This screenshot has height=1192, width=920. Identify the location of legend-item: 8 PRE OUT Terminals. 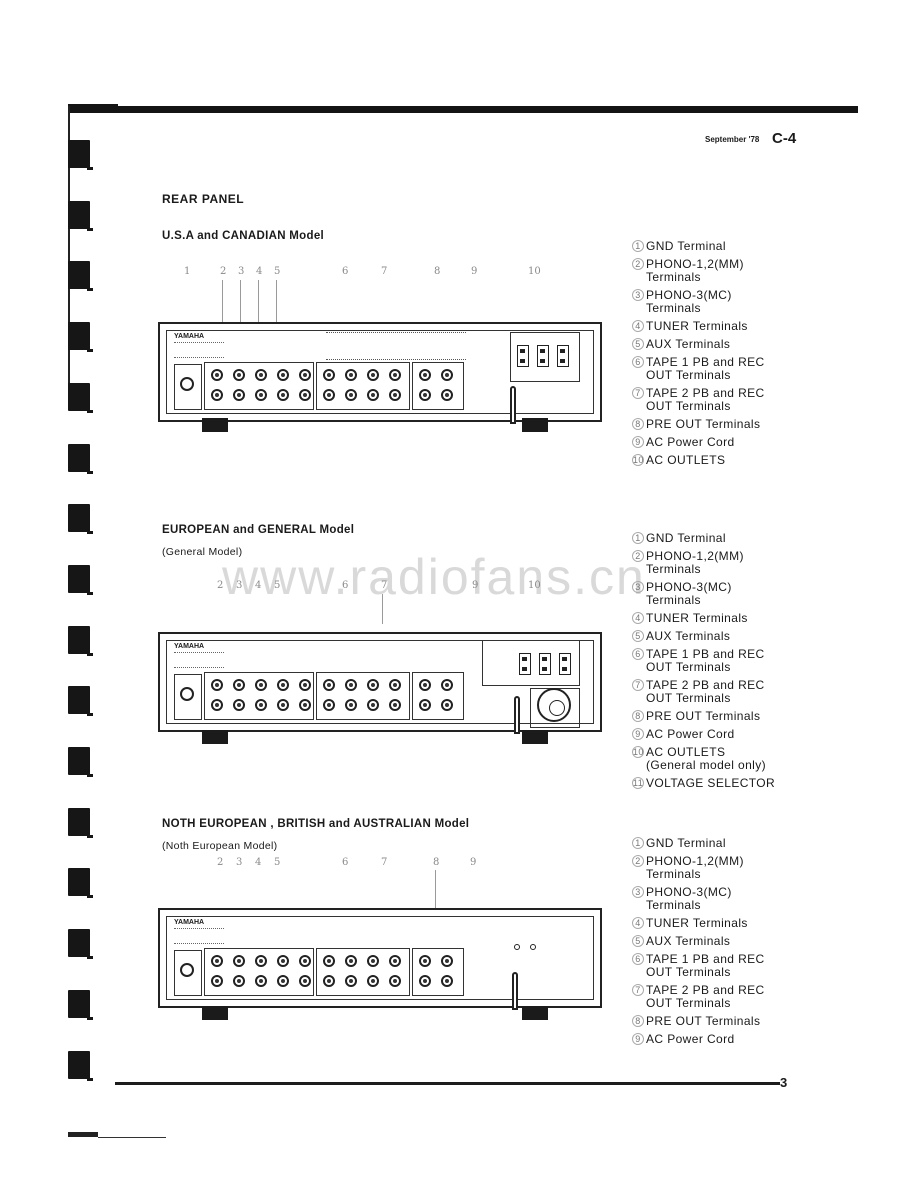
(703, 716).